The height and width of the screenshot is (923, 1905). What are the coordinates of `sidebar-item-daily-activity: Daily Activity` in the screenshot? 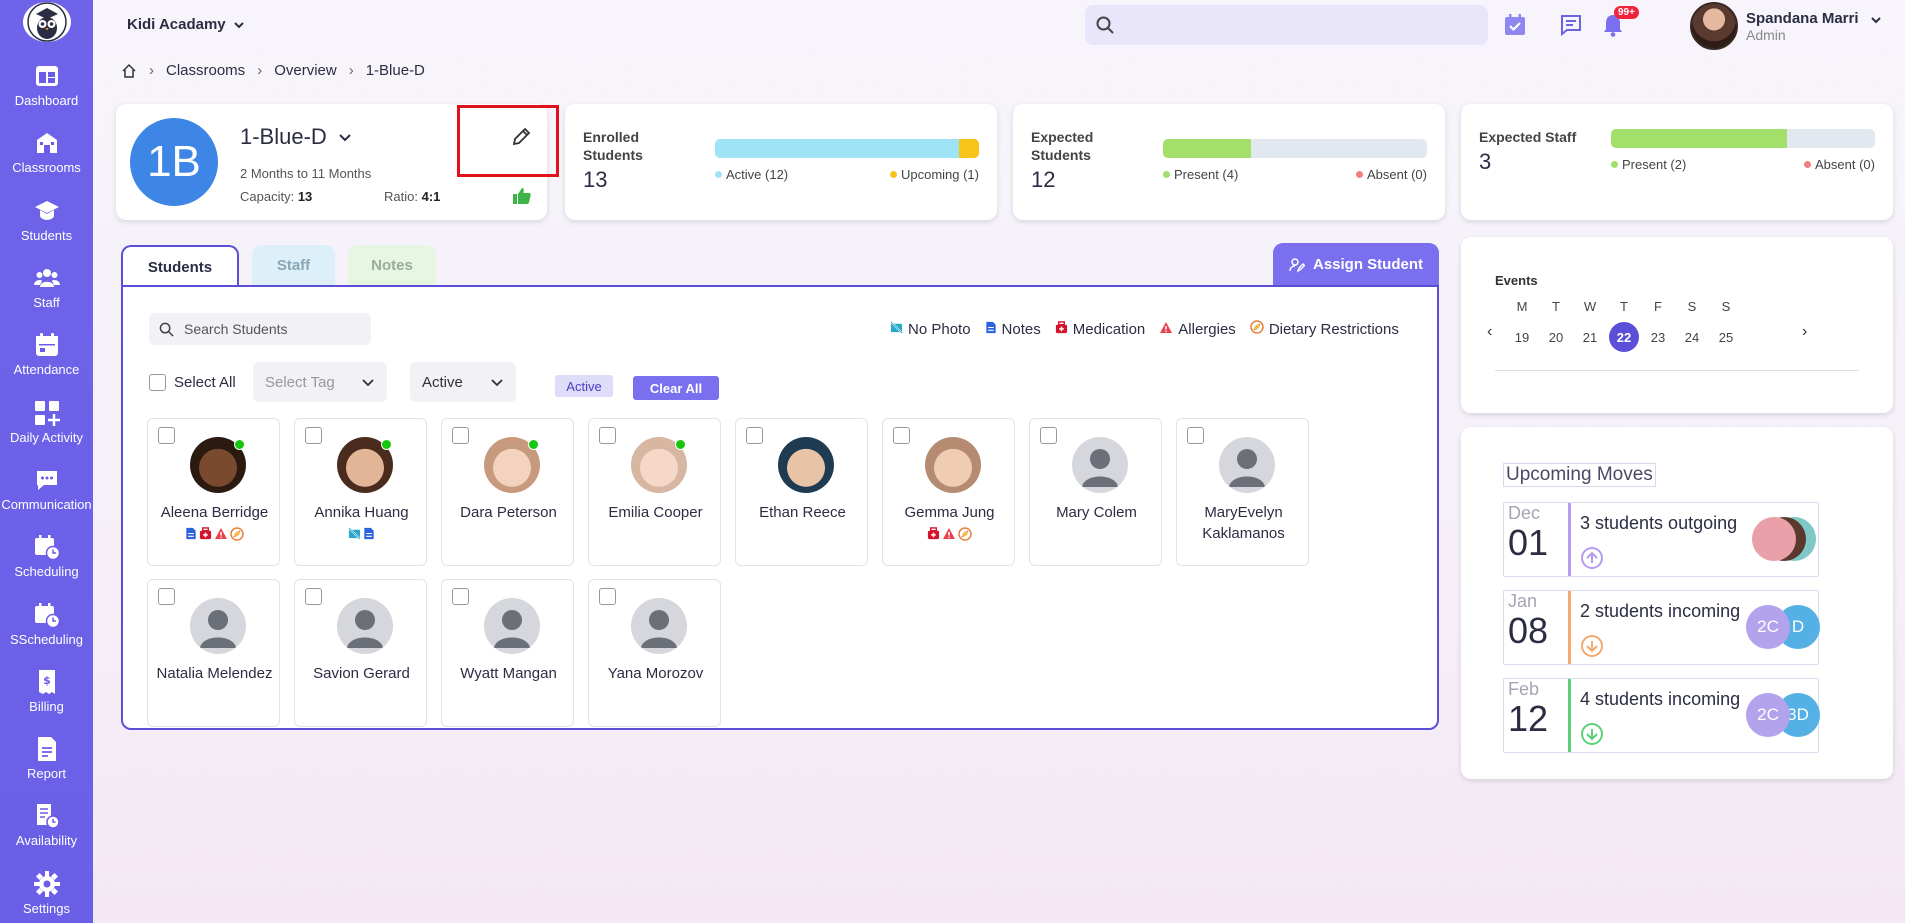 It's located at (46, 421).